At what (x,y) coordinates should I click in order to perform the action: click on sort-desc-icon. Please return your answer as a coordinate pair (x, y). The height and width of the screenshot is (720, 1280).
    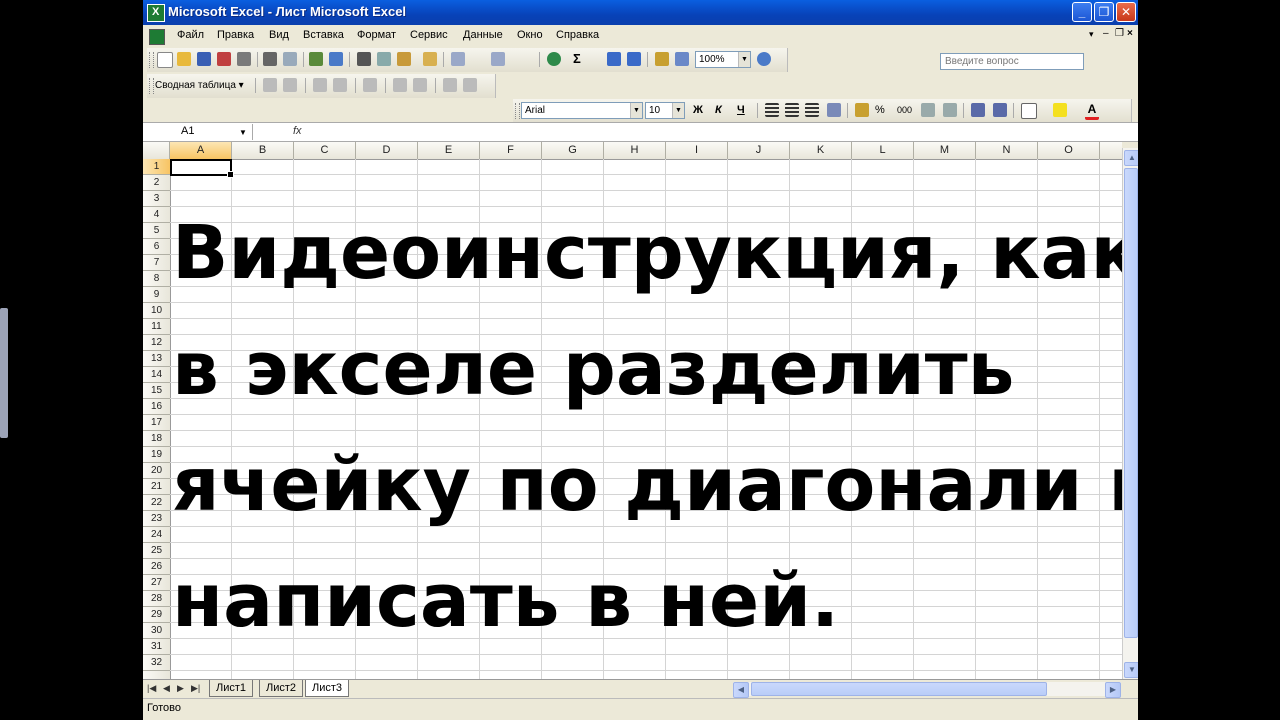
    Looking at the image, I should click on (634, 59).